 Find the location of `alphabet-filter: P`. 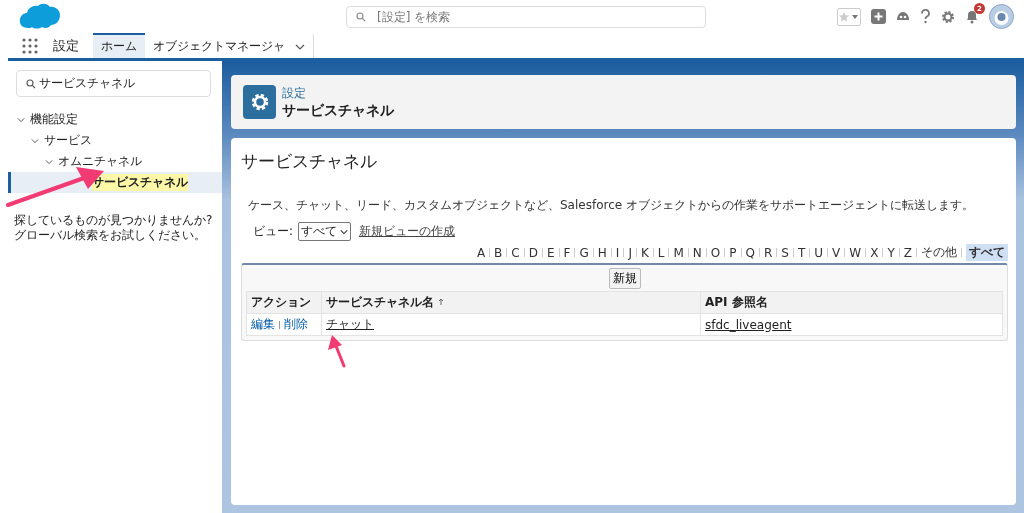

alphabet-filter: P is located at coordinates (733, 252).